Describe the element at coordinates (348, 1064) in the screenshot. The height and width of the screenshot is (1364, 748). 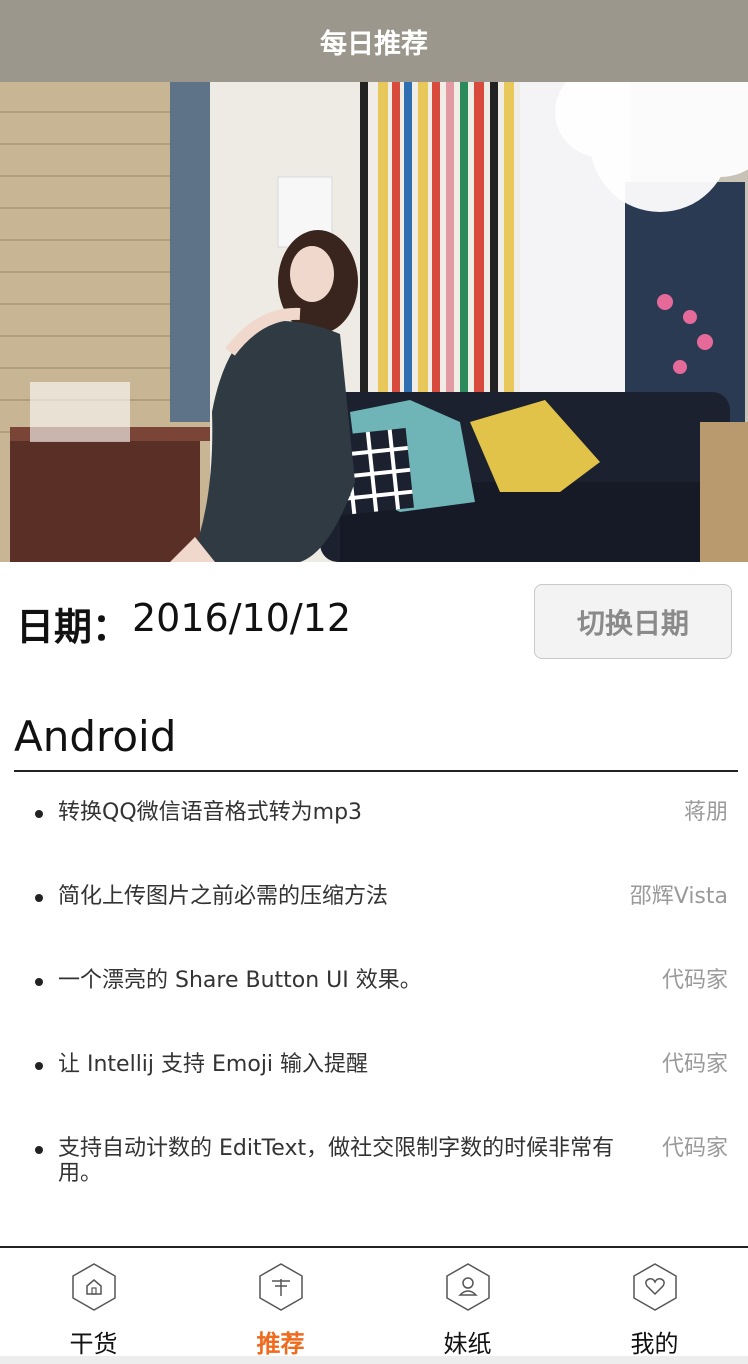
I see `article-title: 让 Intellij 支持 Emoji 输入提醒` at that location.